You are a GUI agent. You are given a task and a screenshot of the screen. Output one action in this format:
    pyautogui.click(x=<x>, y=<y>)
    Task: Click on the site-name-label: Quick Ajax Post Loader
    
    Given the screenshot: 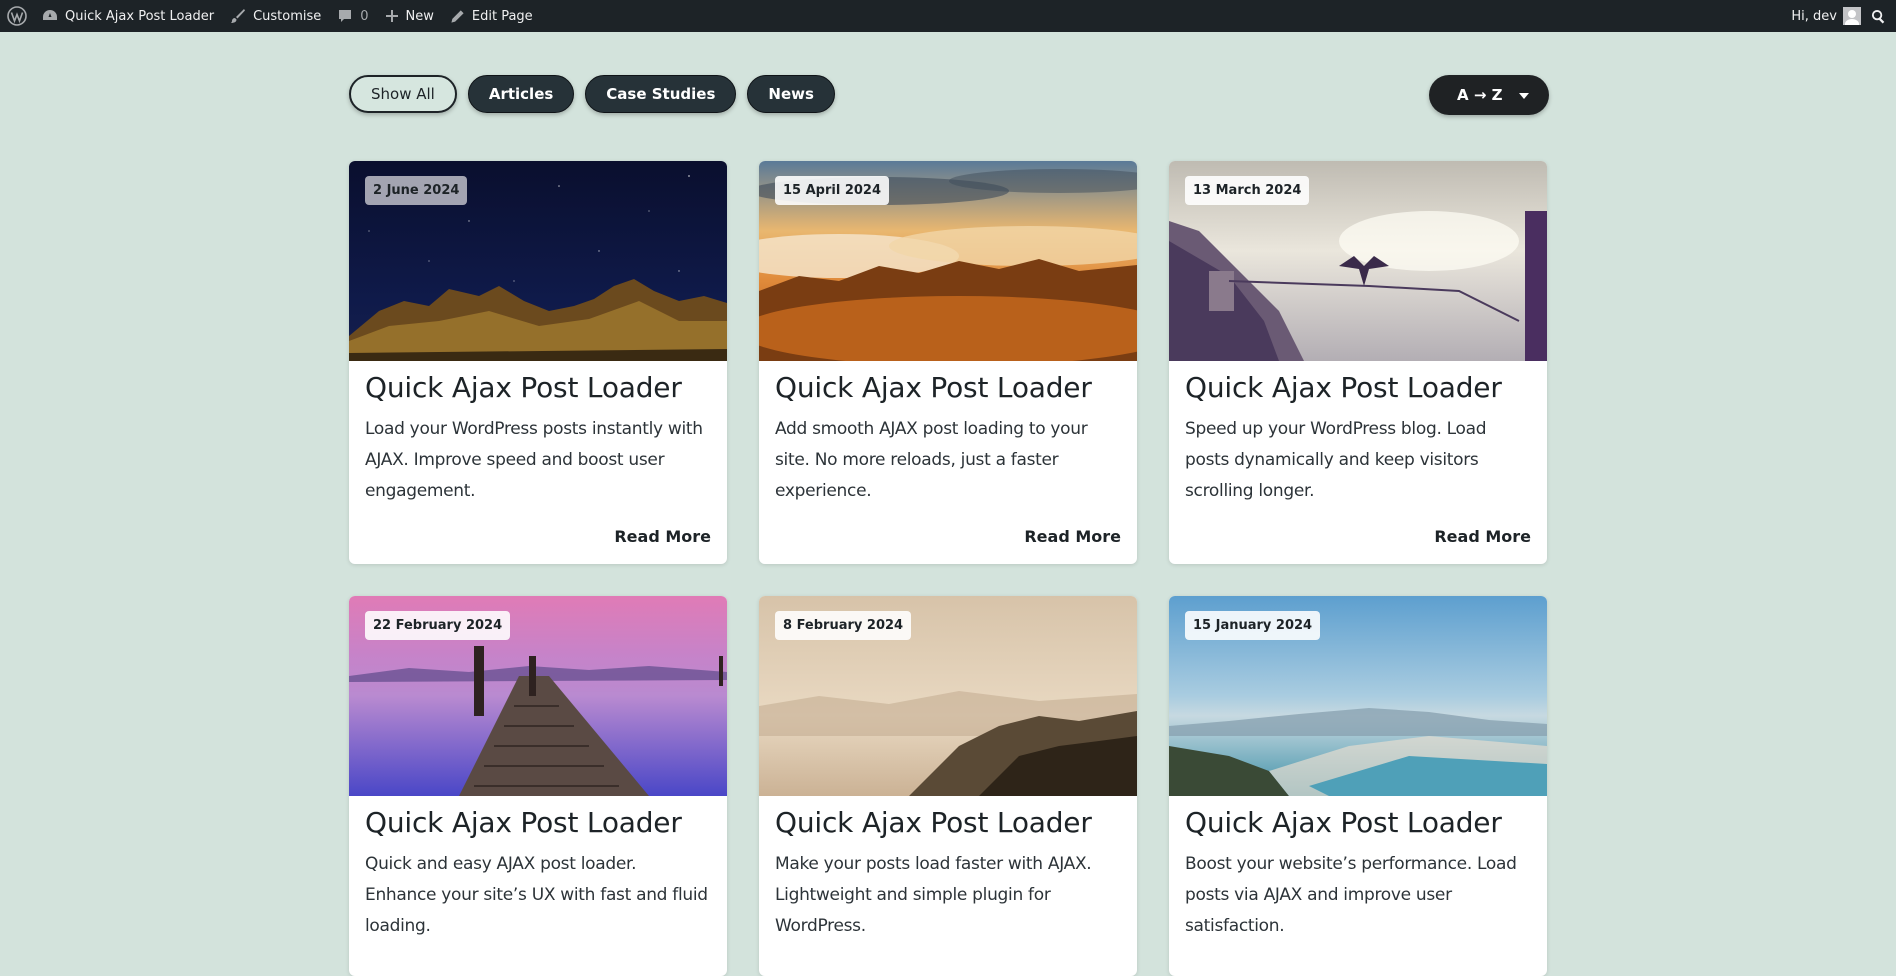 What is the action you would take?
    pyautogui.click(x=140, y=16)
    